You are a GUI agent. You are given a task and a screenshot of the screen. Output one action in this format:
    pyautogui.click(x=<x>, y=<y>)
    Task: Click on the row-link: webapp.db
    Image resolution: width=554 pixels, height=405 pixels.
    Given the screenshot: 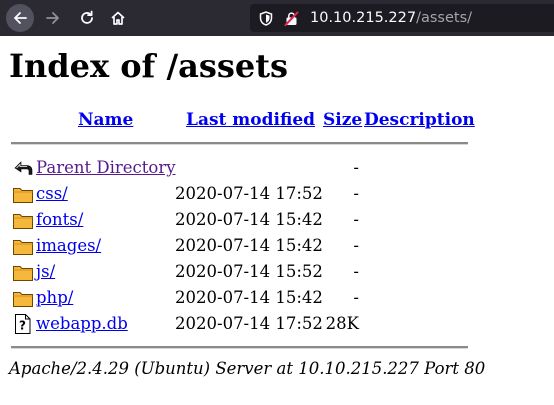 What is the action you would take?
    pyautogui.click(x=82, y=324)
    